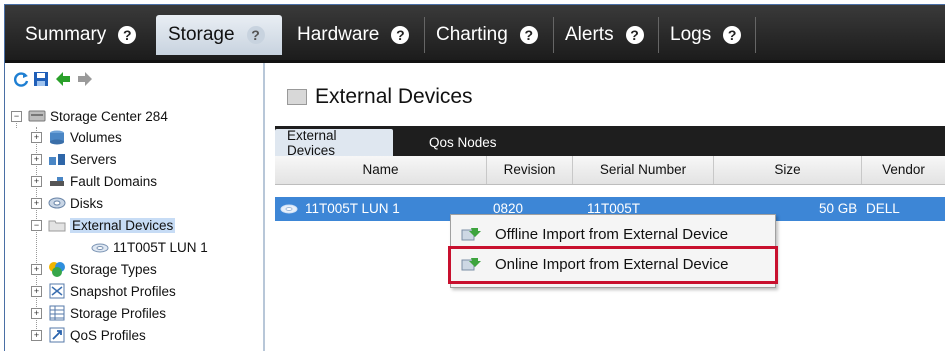 The height and width of the screenshot is (351, 945). What do you see at coordinates (118, 313) in the screenshot?
I see `tree-label: Storage Profiles` at bounding box center [118, 313].